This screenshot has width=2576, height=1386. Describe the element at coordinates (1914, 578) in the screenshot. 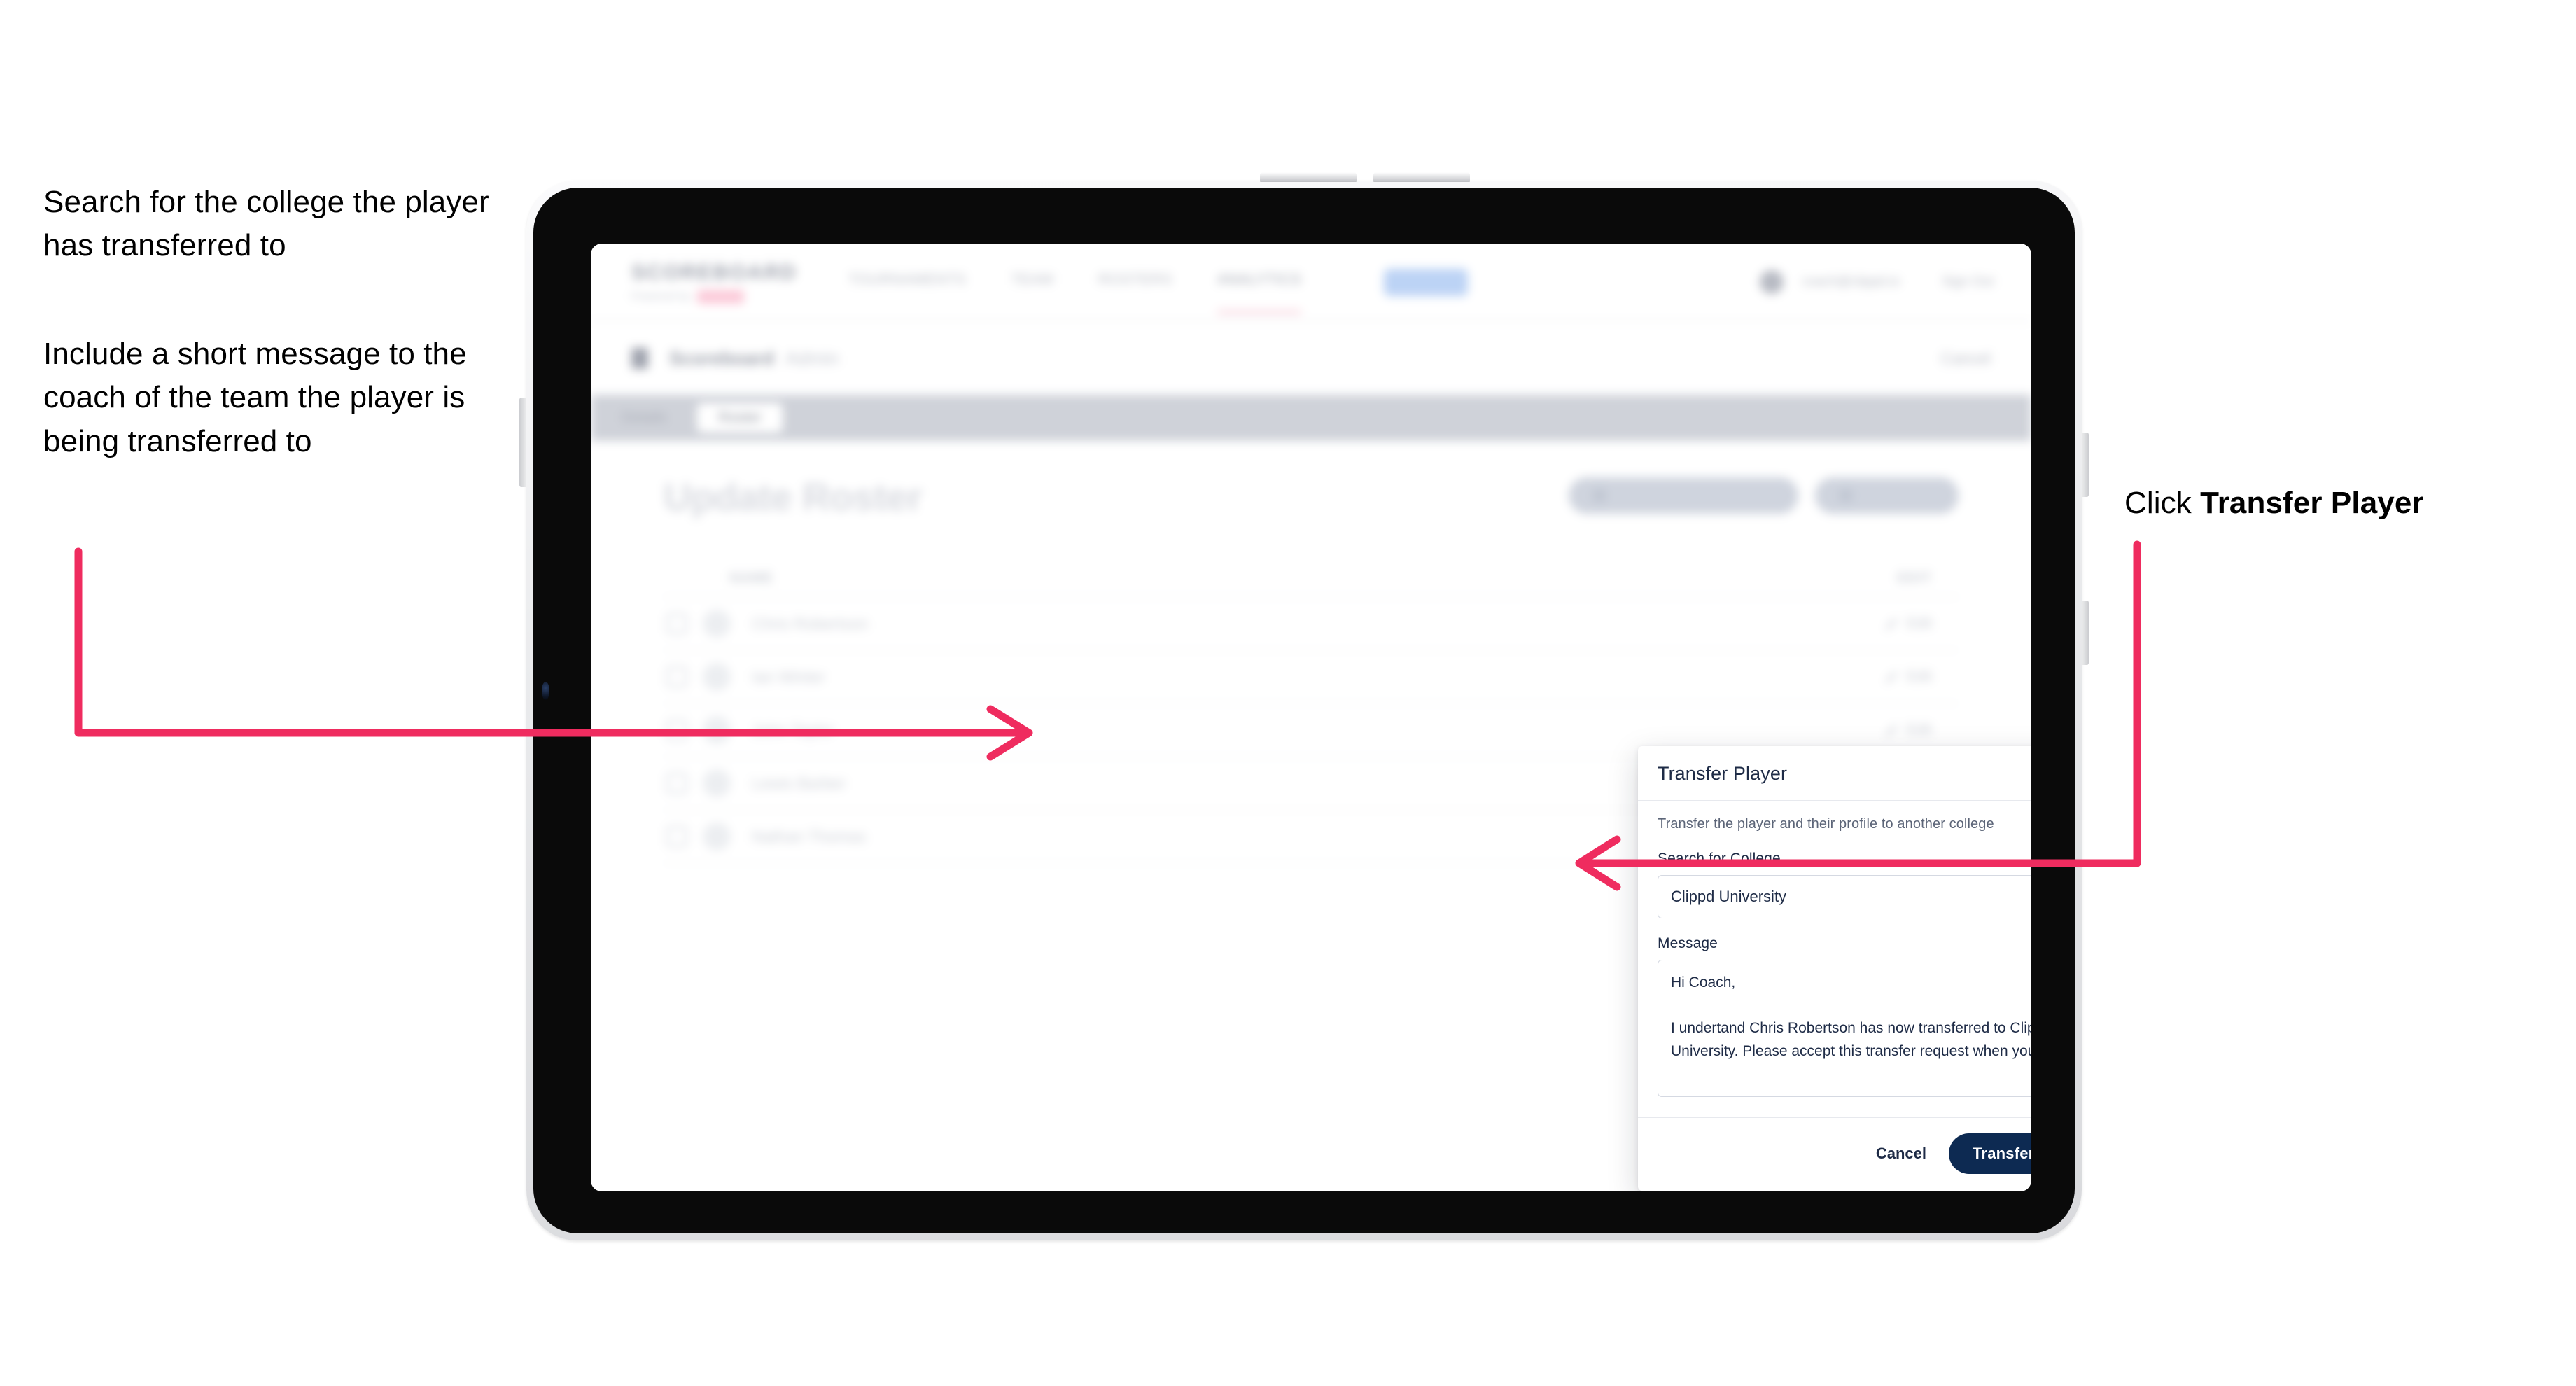

I see `column-header-edit: EDIT` at that location.